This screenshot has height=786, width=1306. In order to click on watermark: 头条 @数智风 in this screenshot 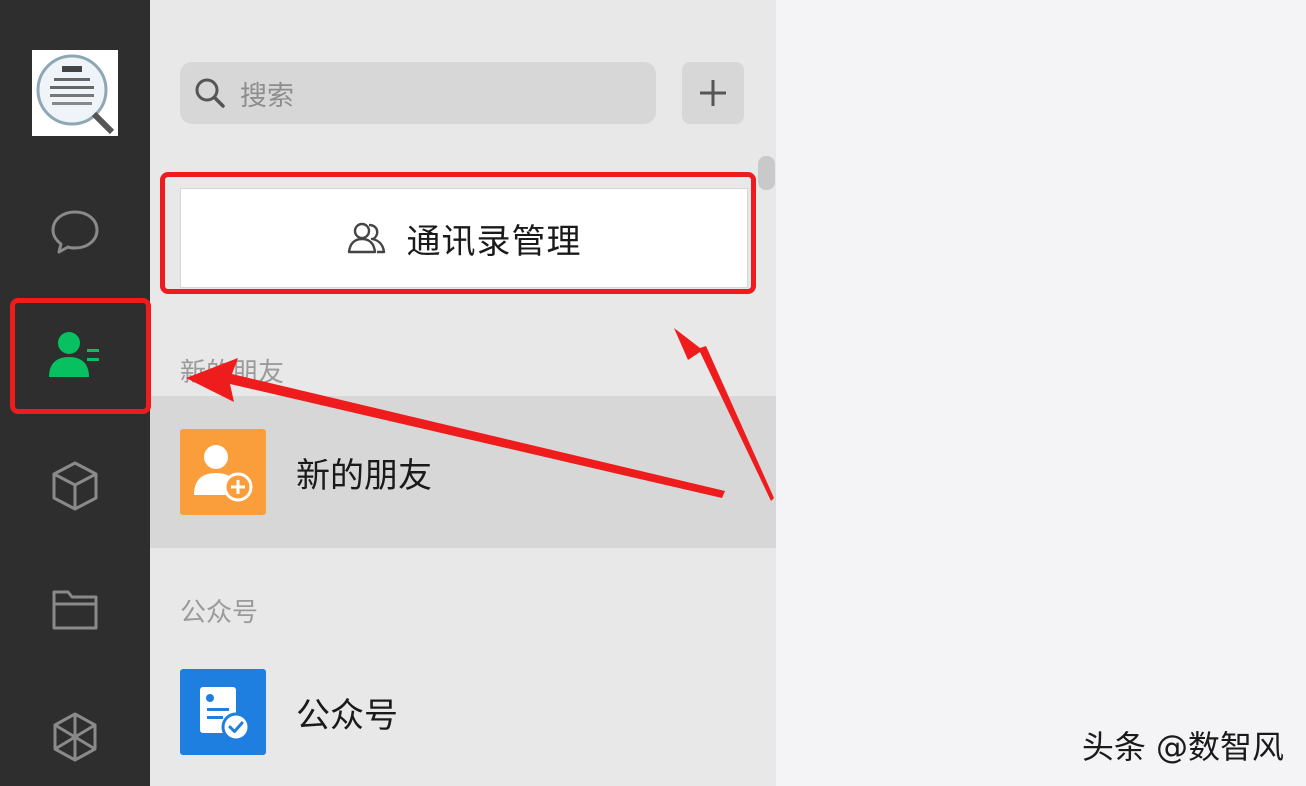, I will do `click(1182, 747)`.